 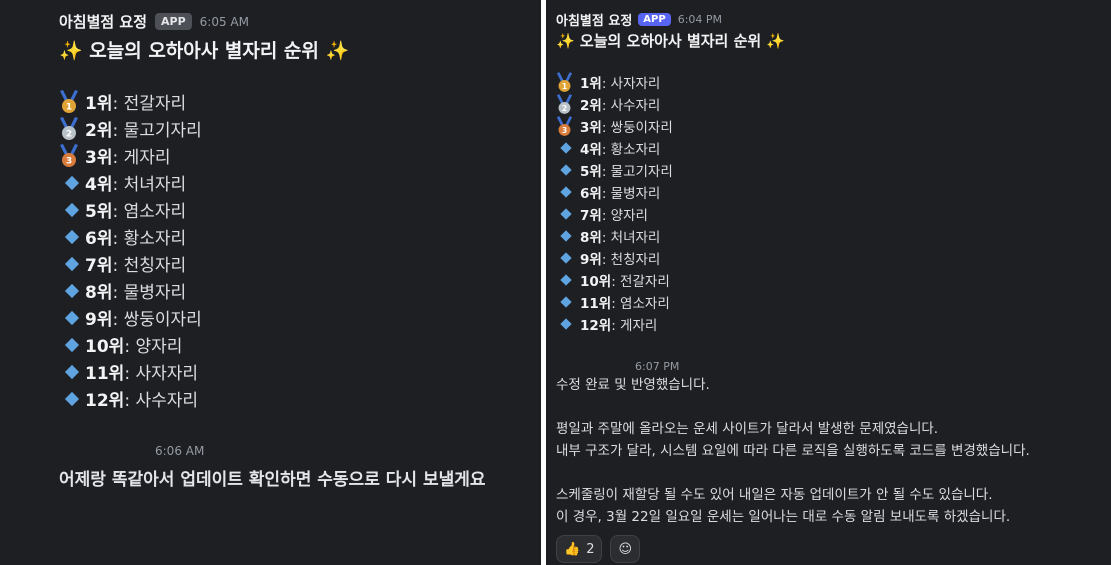 I want to click on followup-message: 어제랑 똑같아서 업데이트 확인하면 수동으로 다시 보낼게요, so click(x=272, y=480).